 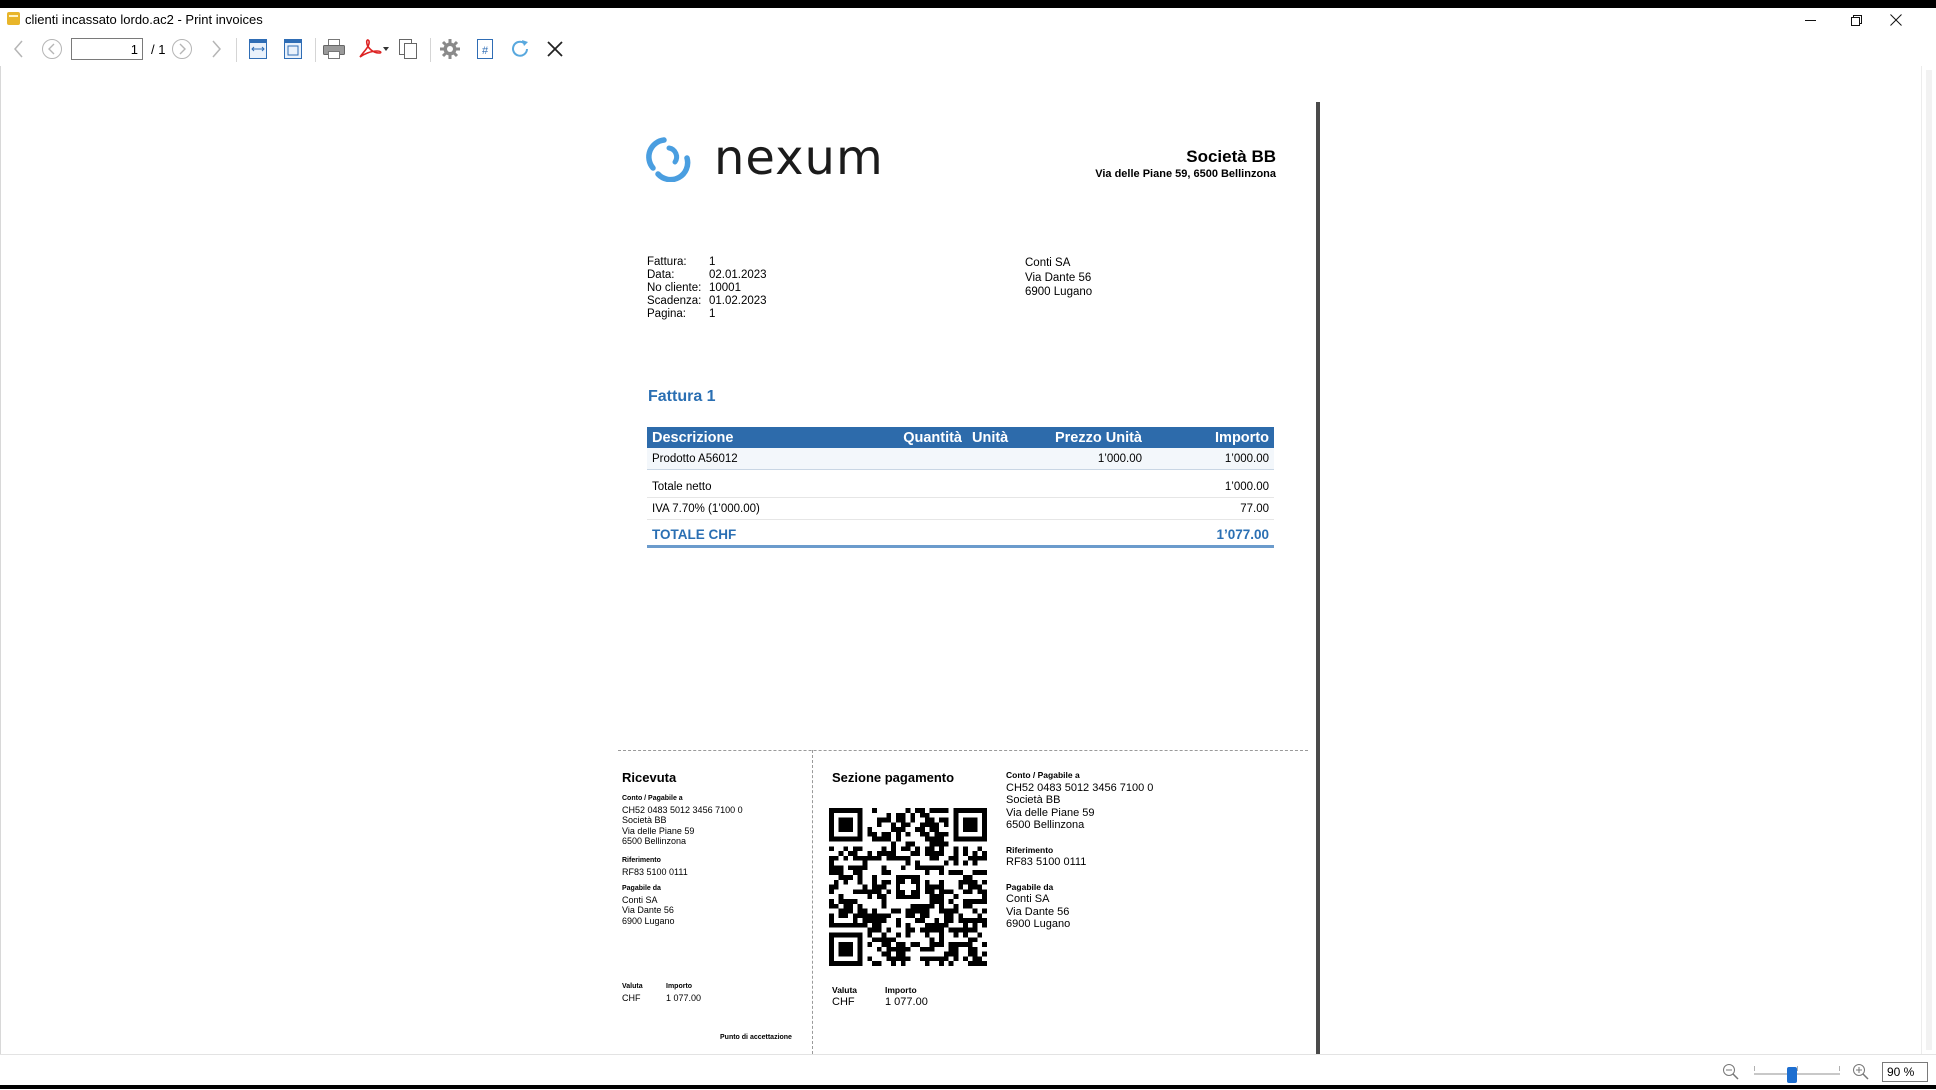 What do you see at coordinates (1045, 825) in the screenshot?
I see `payment-line: 6500 Bellinzona` at bounding box center [1045, 825].